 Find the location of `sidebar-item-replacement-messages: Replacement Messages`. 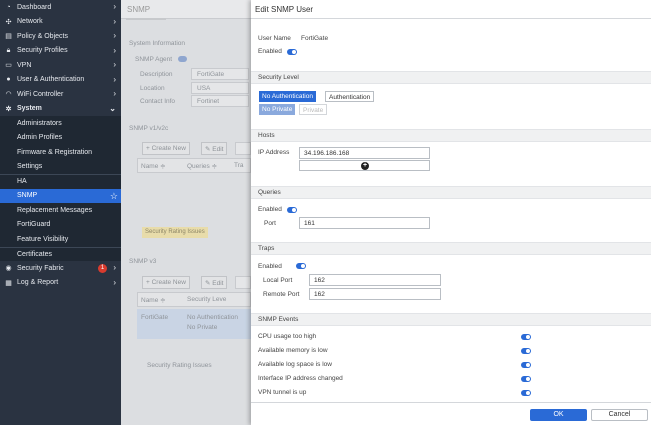

sidebar-item-replacement-messages: Replacement Messages is located at coordinates (60, 210).